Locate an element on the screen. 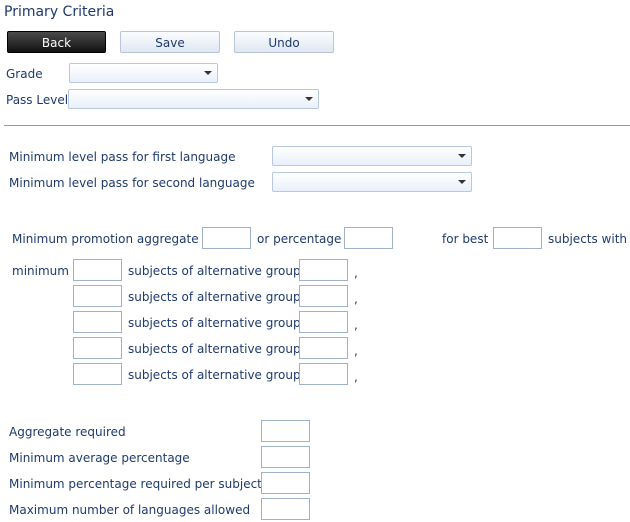 The image size is (630, 522). save-button: Save is located at coordinates (170, 42).